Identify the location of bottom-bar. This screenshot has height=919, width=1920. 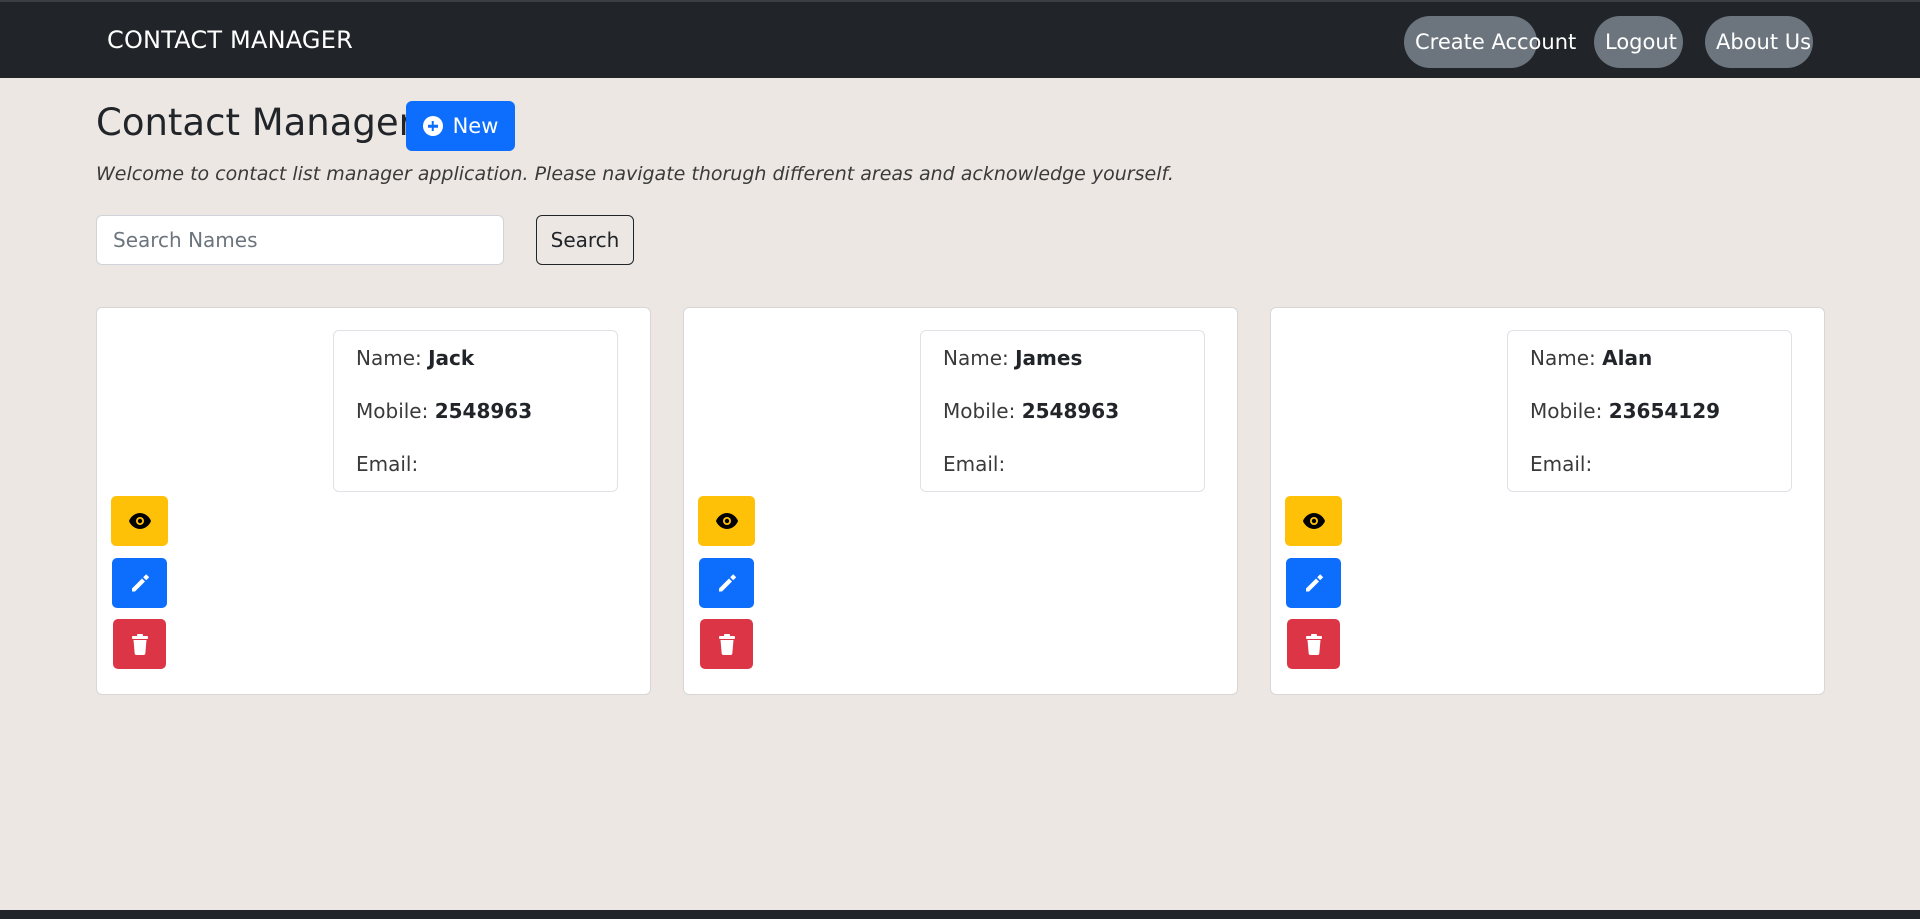
(960, 914).